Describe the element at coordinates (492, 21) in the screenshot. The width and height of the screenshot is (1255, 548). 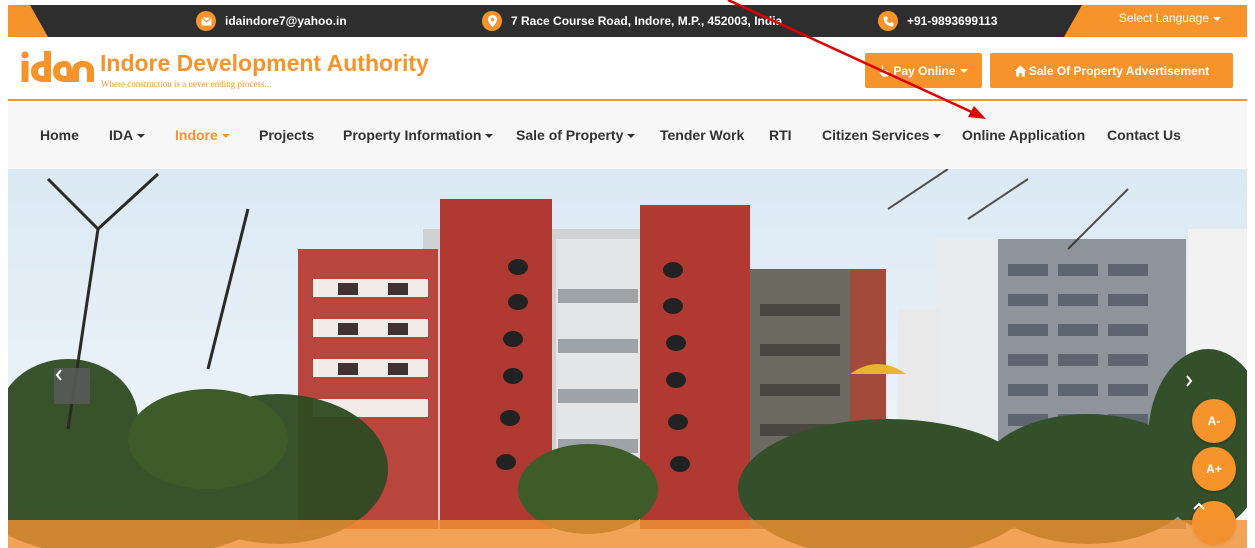
I see `map-pin-icon` at that location.